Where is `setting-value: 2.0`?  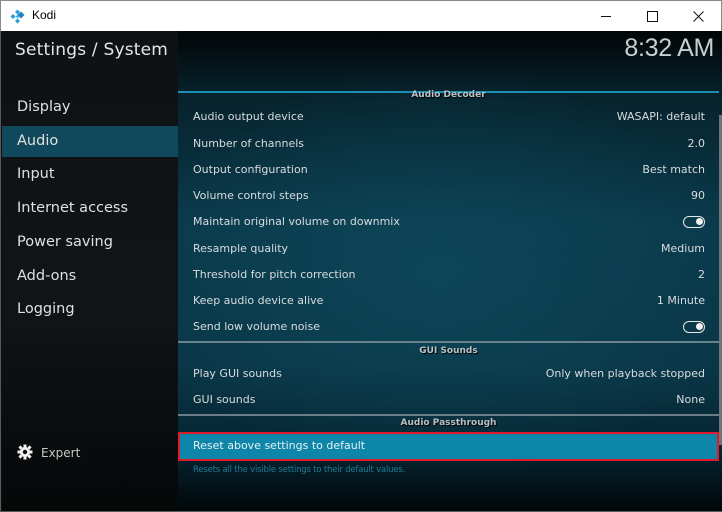
setting-value: 2.0 is located at coordinates (696, 143).